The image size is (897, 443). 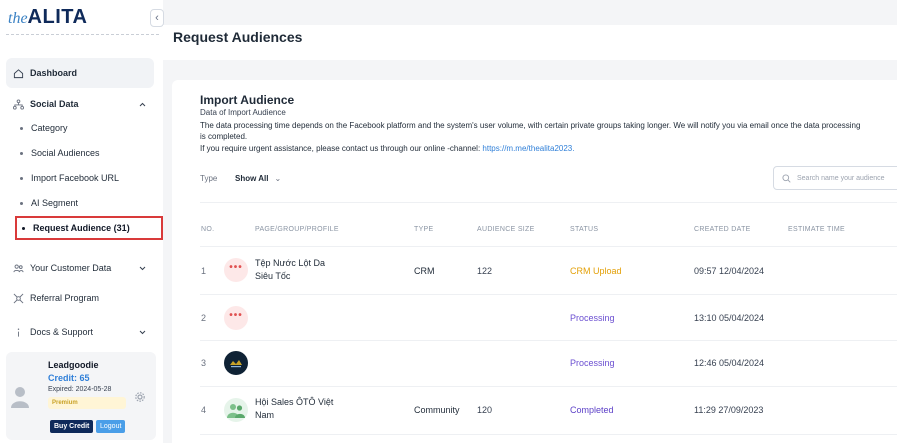 I want to click on row-created-date: 13:10 05/04/2024, so click(x=729, y=318).